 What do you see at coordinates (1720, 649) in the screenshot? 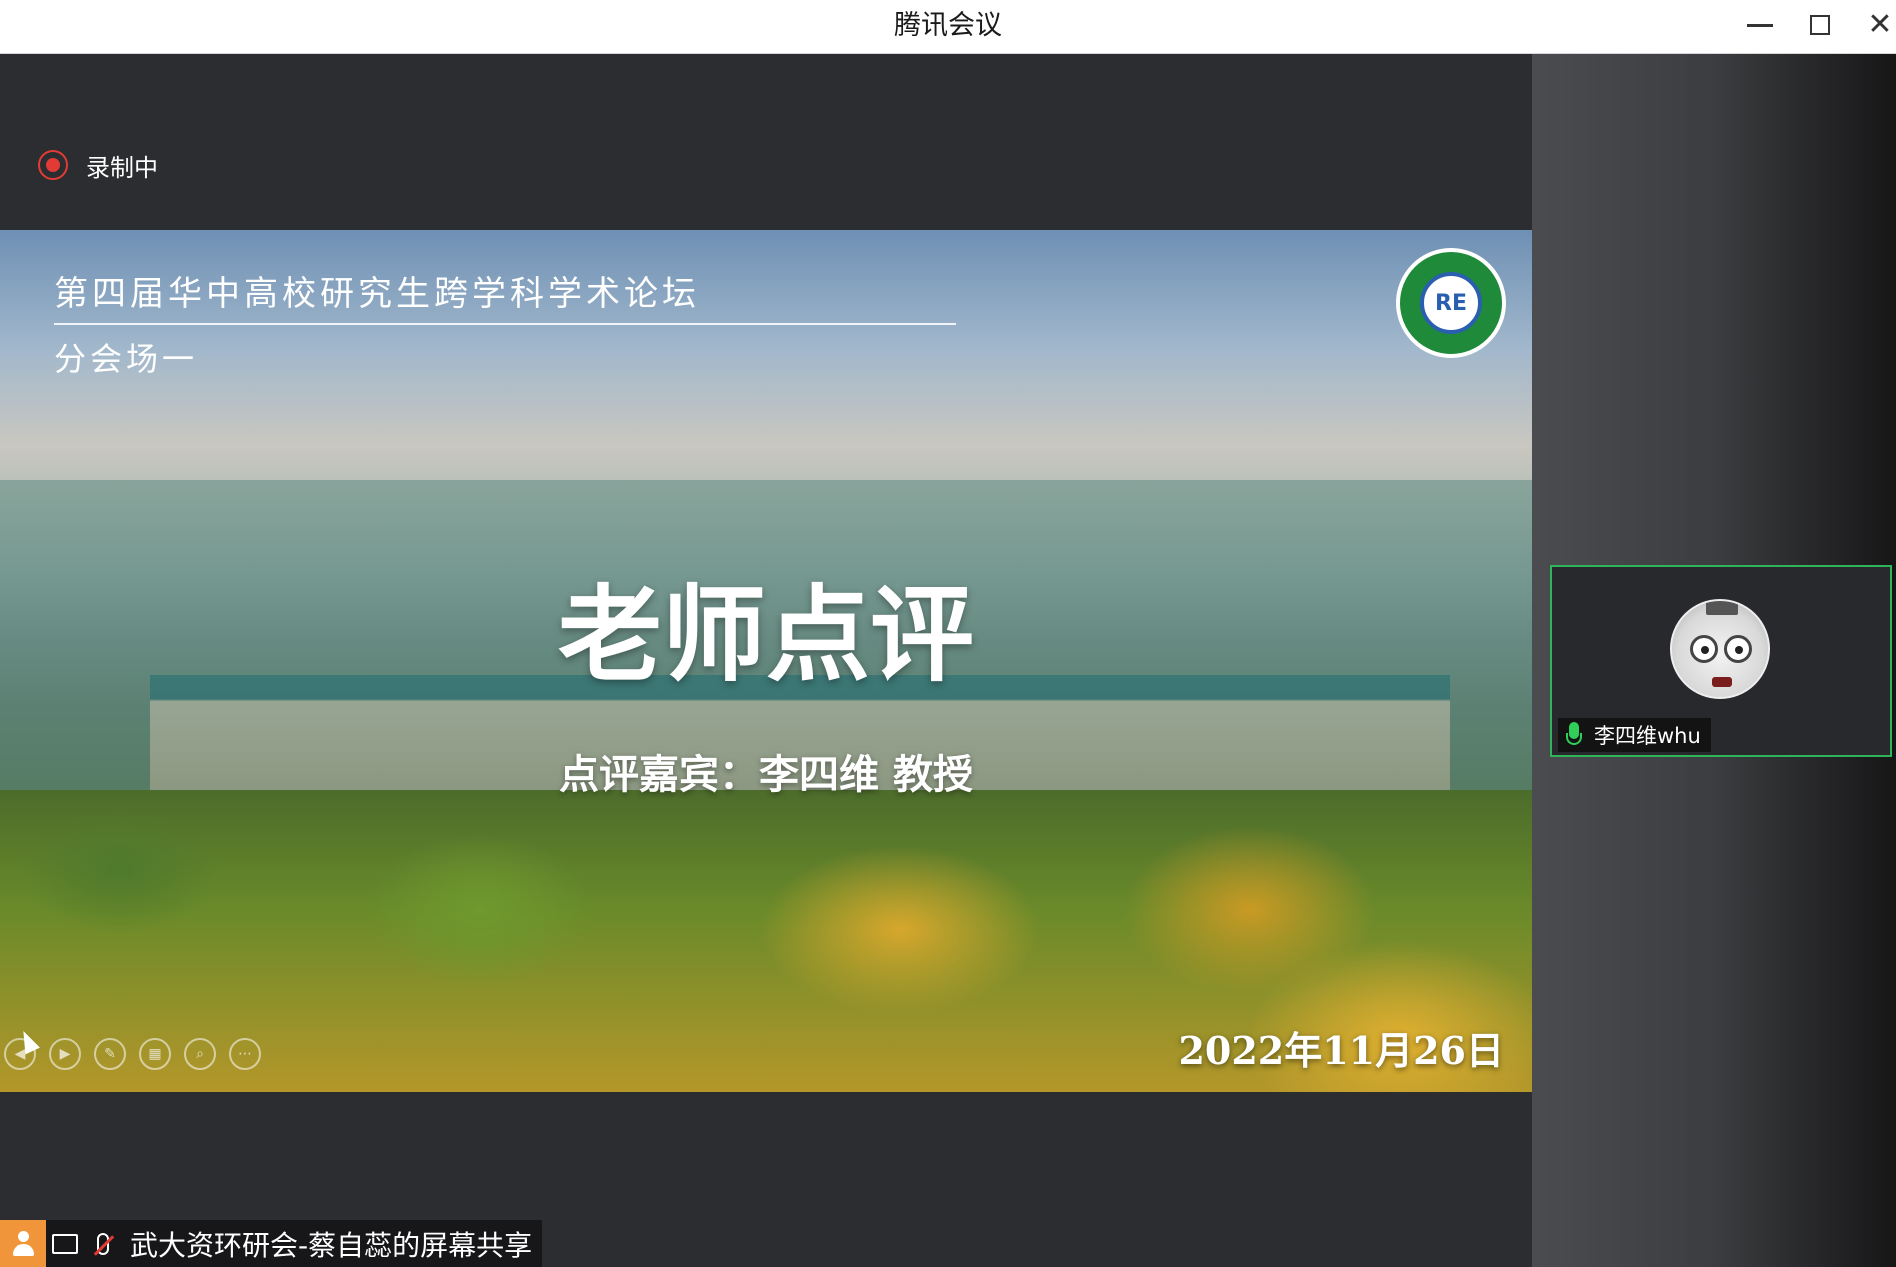
I see `avatar` at bounding box center [1720, 649].